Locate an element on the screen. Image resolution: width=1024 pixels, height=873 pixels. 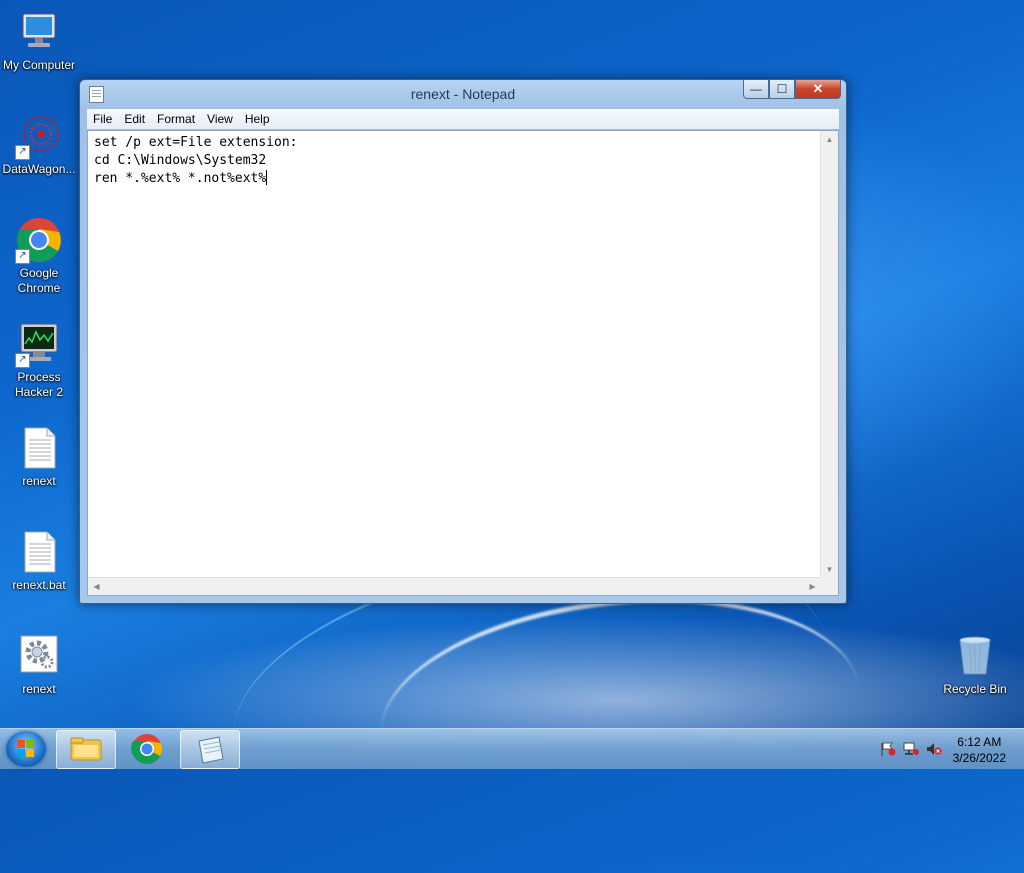
start-button is located at coordinates (26, 749).